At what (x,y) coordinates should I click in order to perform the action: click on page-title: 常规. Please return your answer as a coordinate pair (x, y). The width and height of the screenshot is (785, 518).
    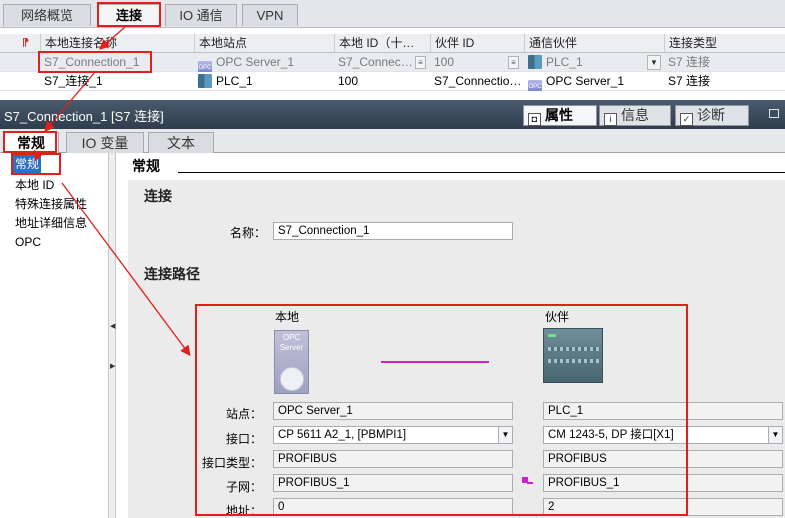
    Looking at the image, I should click on (146, 166).